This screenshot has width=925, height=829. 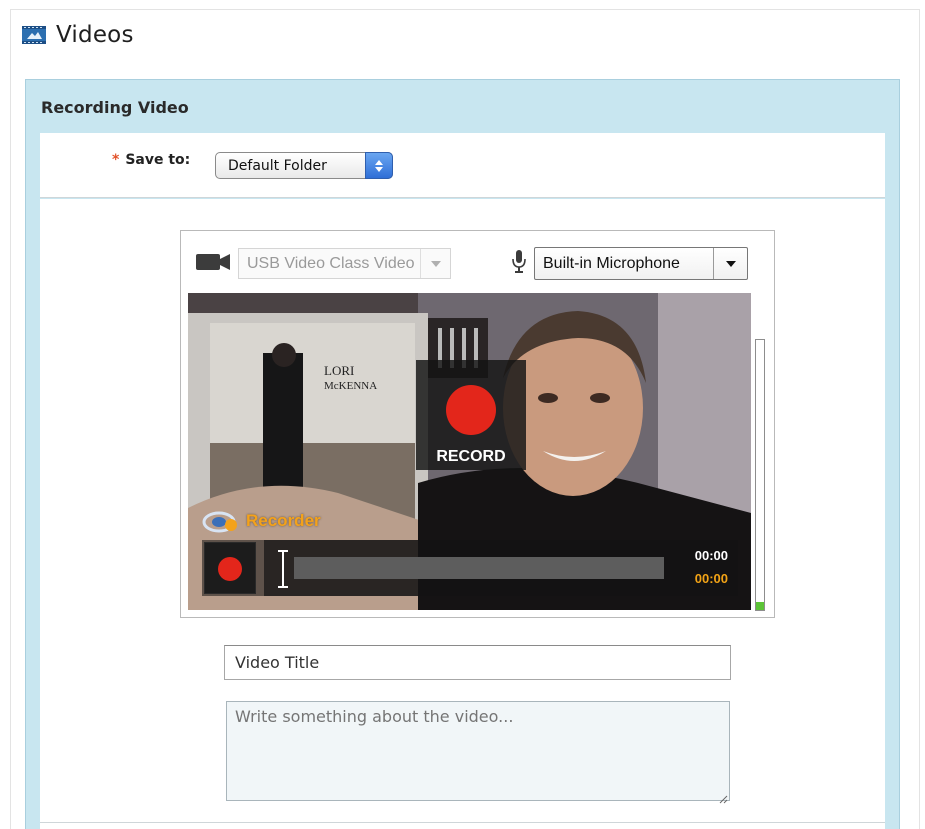 I want to click on playback-control-bar: 00:00 00:00, so click(x=470, y=568).